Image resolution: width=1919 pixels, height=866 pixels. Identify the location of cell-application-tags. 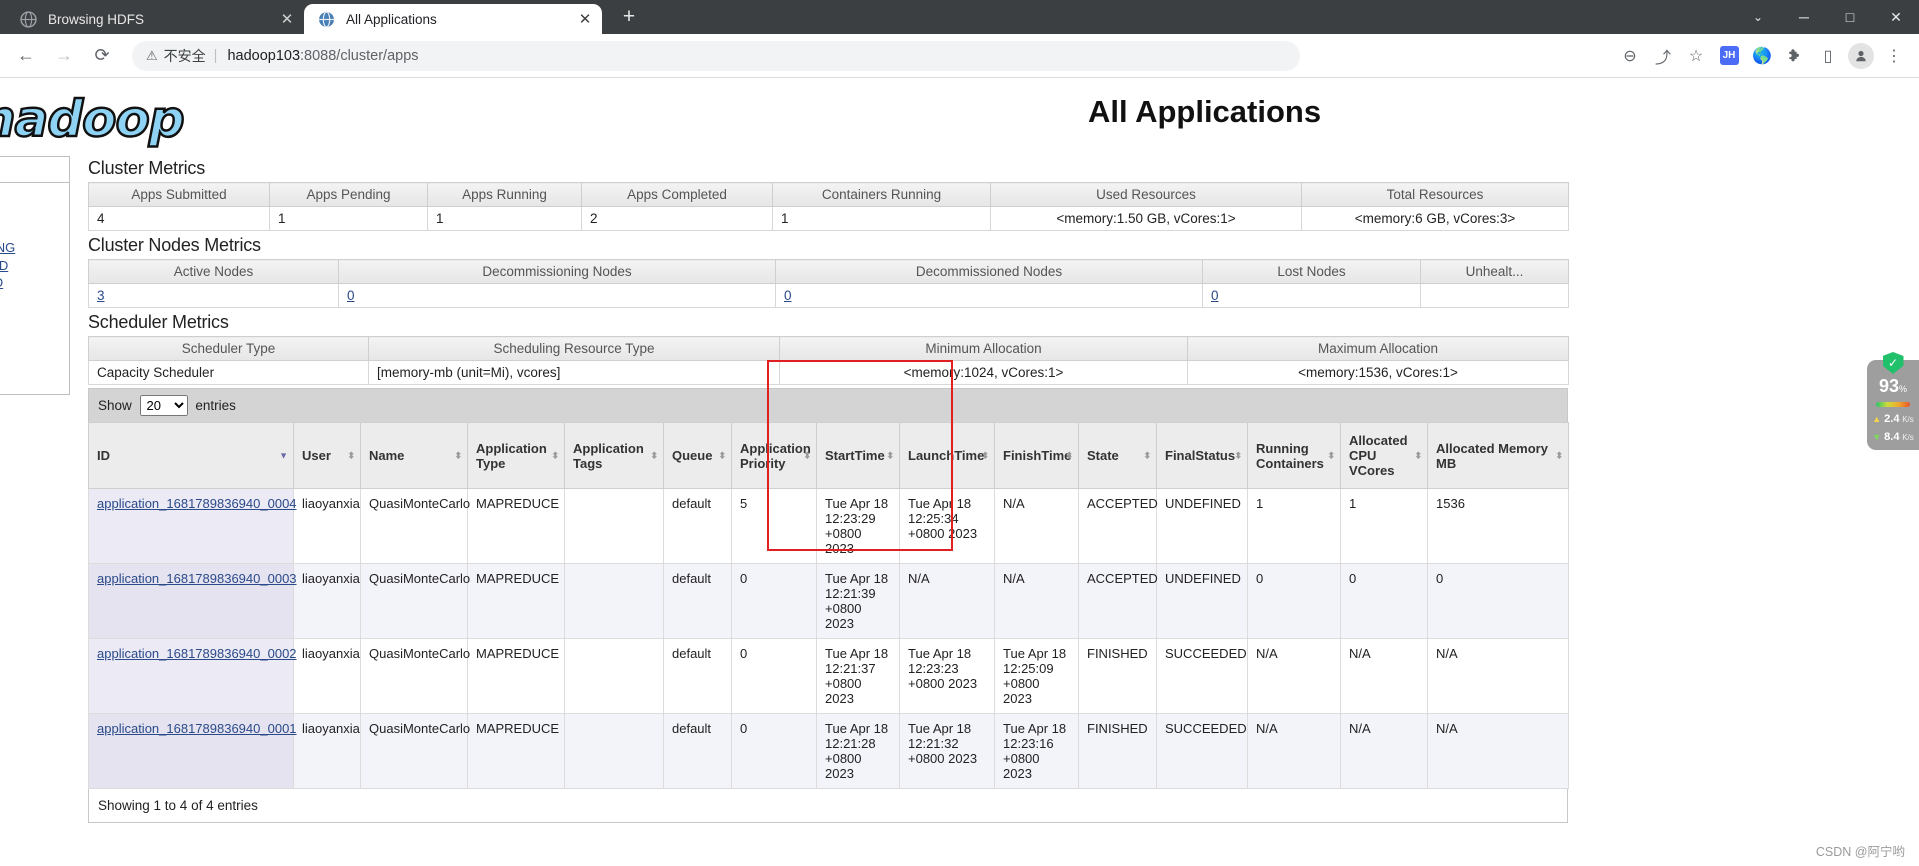
(614, 526).